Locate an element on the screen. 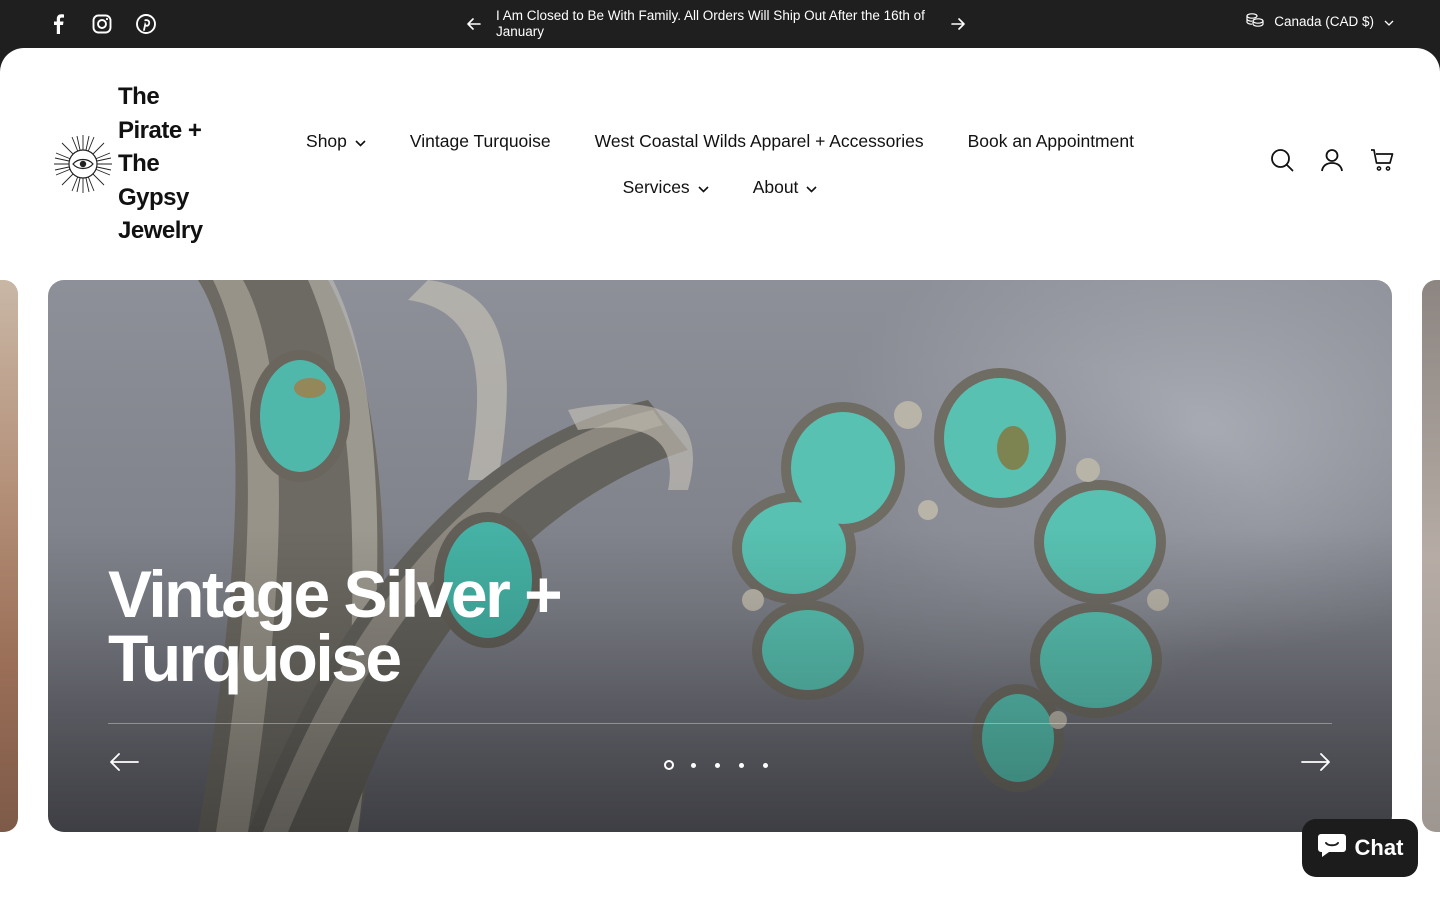  chat-button: Chat is located at coordinates (1360, 848).